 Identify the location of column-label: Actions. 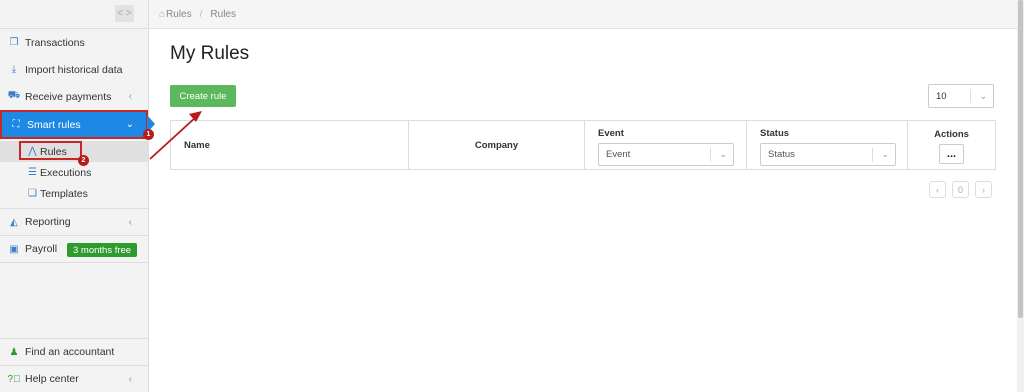
(951, 134).